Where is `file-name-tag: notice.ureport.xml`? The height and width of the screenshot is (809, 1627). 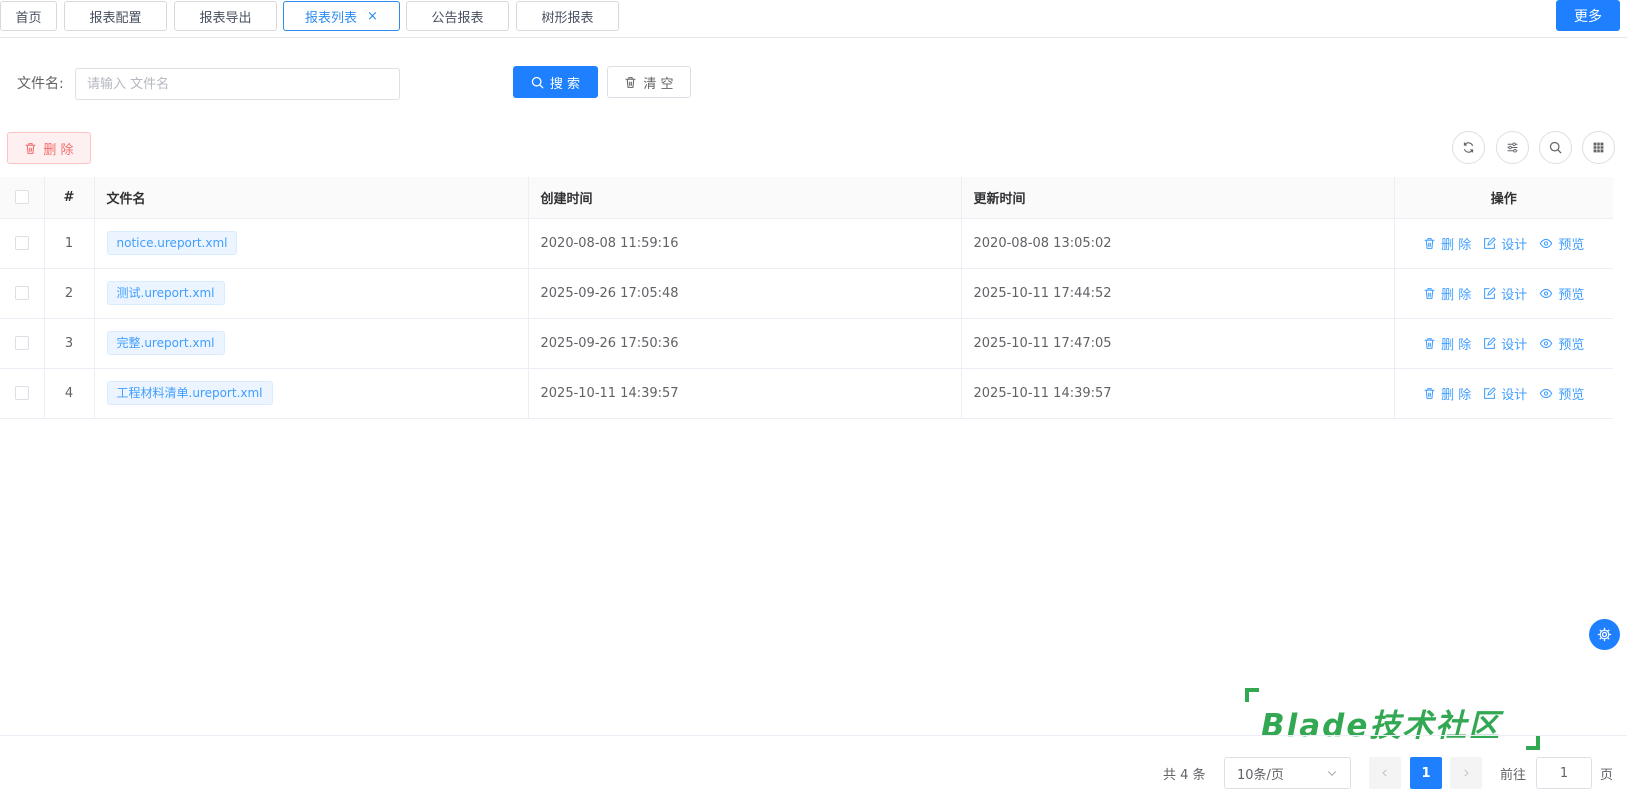
file-name-tag: notice.ureport.xml is located at coordinates (172, 243).